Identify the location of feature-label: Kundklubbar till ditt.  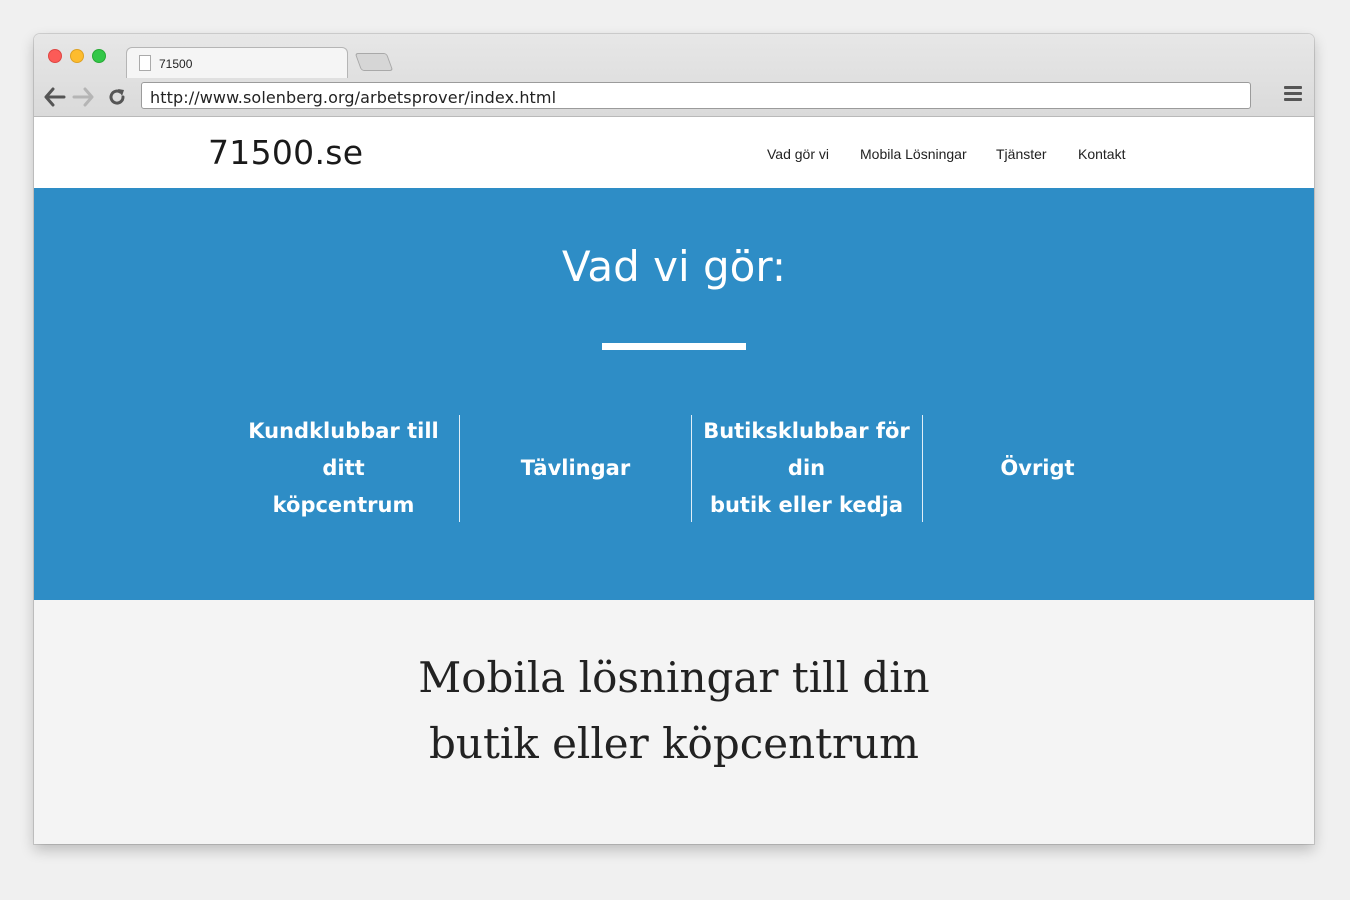
(343, 449).